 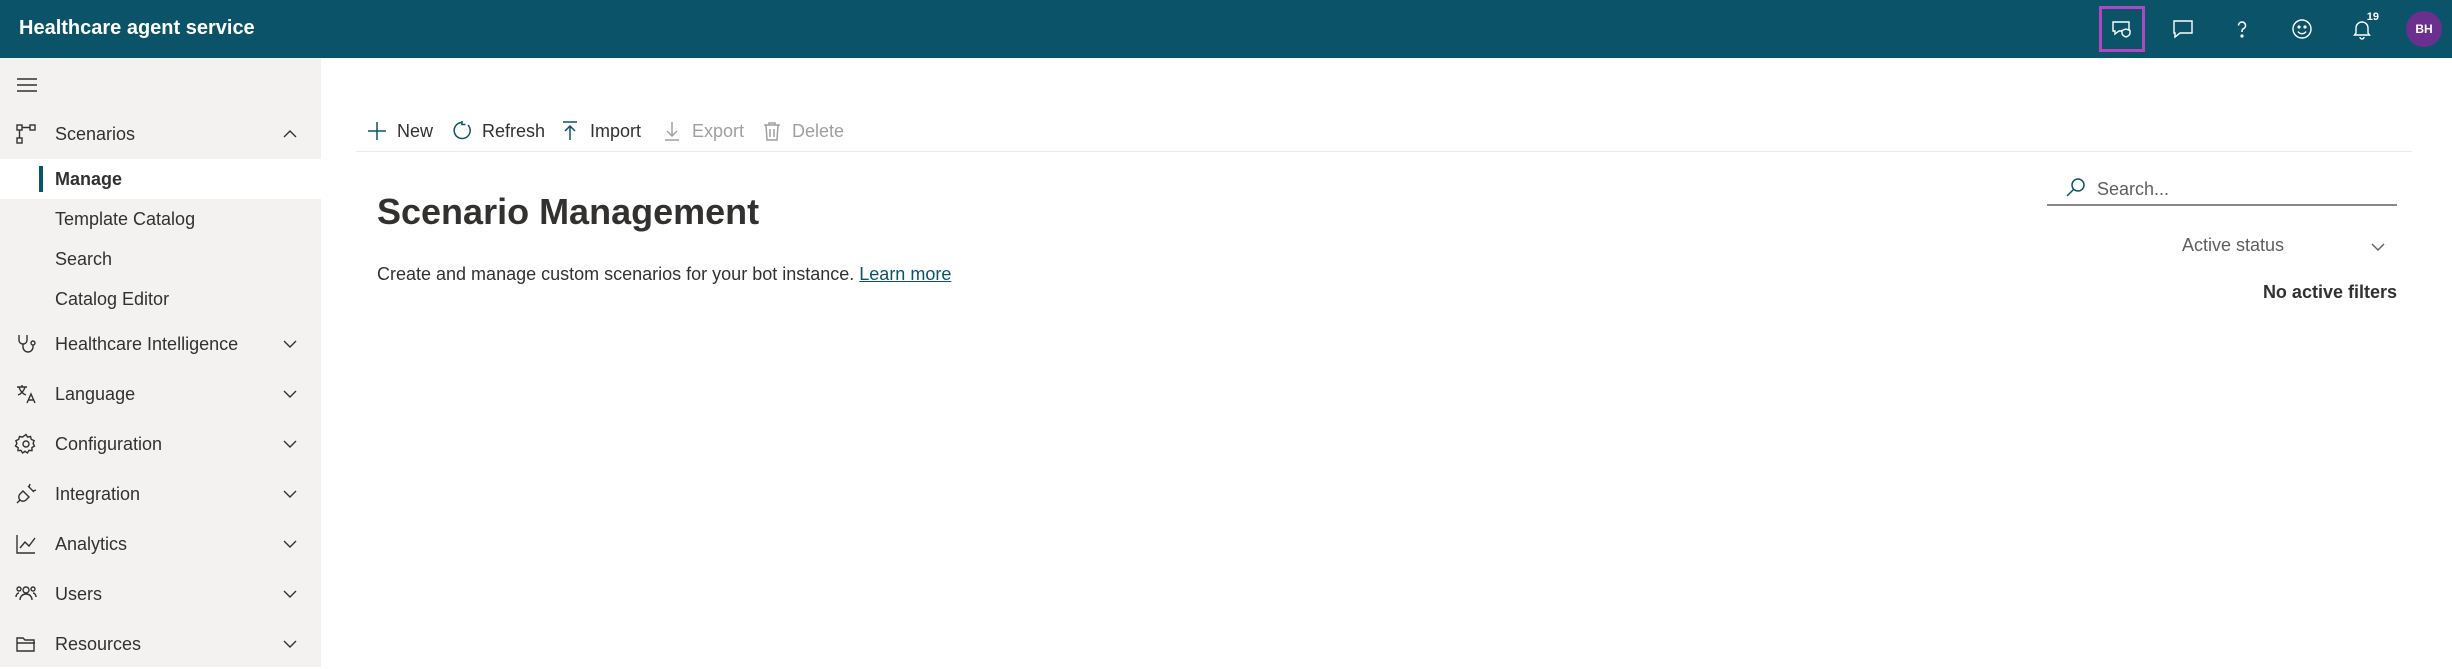 What do you see at coordinates (160, 594) in the screenshot?
I see `sidebar-item-users: Users` at bounding box center [160, 594].